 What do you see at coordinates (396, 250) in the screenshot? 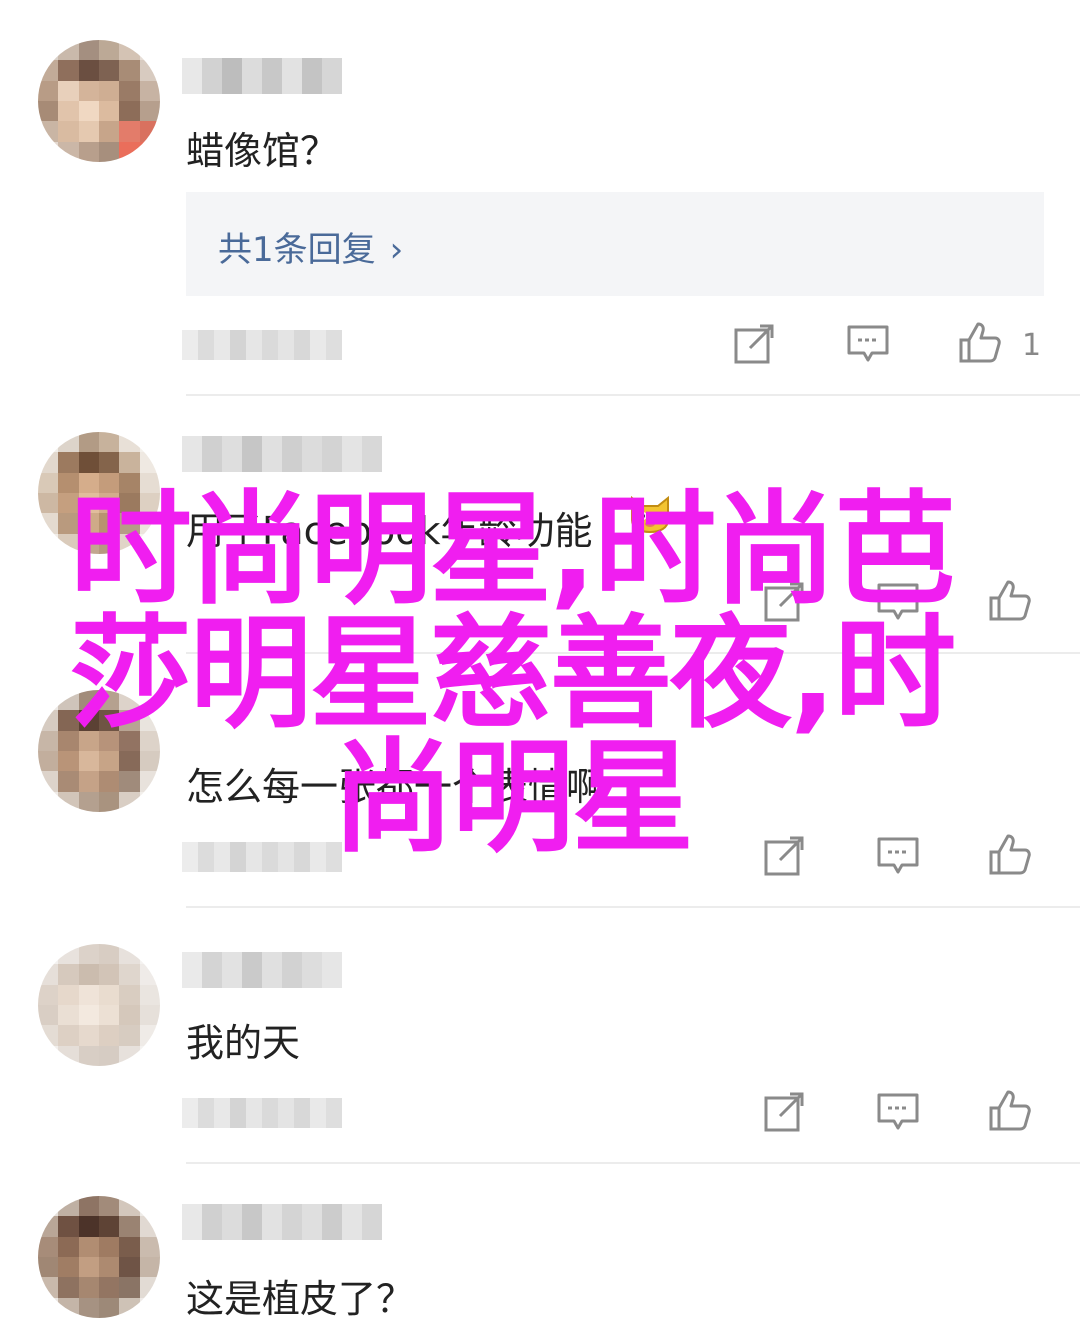
I see `chevron-right-icon: ›` at bounding box center [396, 250].